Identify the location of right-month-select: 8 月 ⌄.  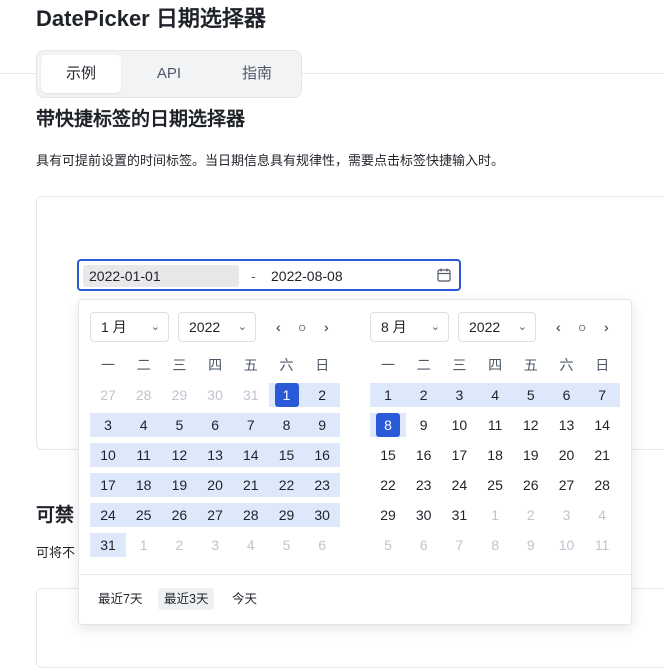
(409, 327).